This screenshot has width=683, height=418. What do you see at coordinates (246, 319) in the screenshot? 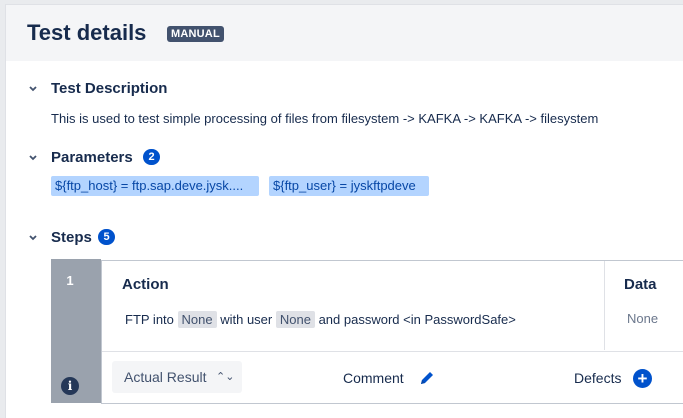
I see `action-text-part: with user` at bounding box center [246, 319].